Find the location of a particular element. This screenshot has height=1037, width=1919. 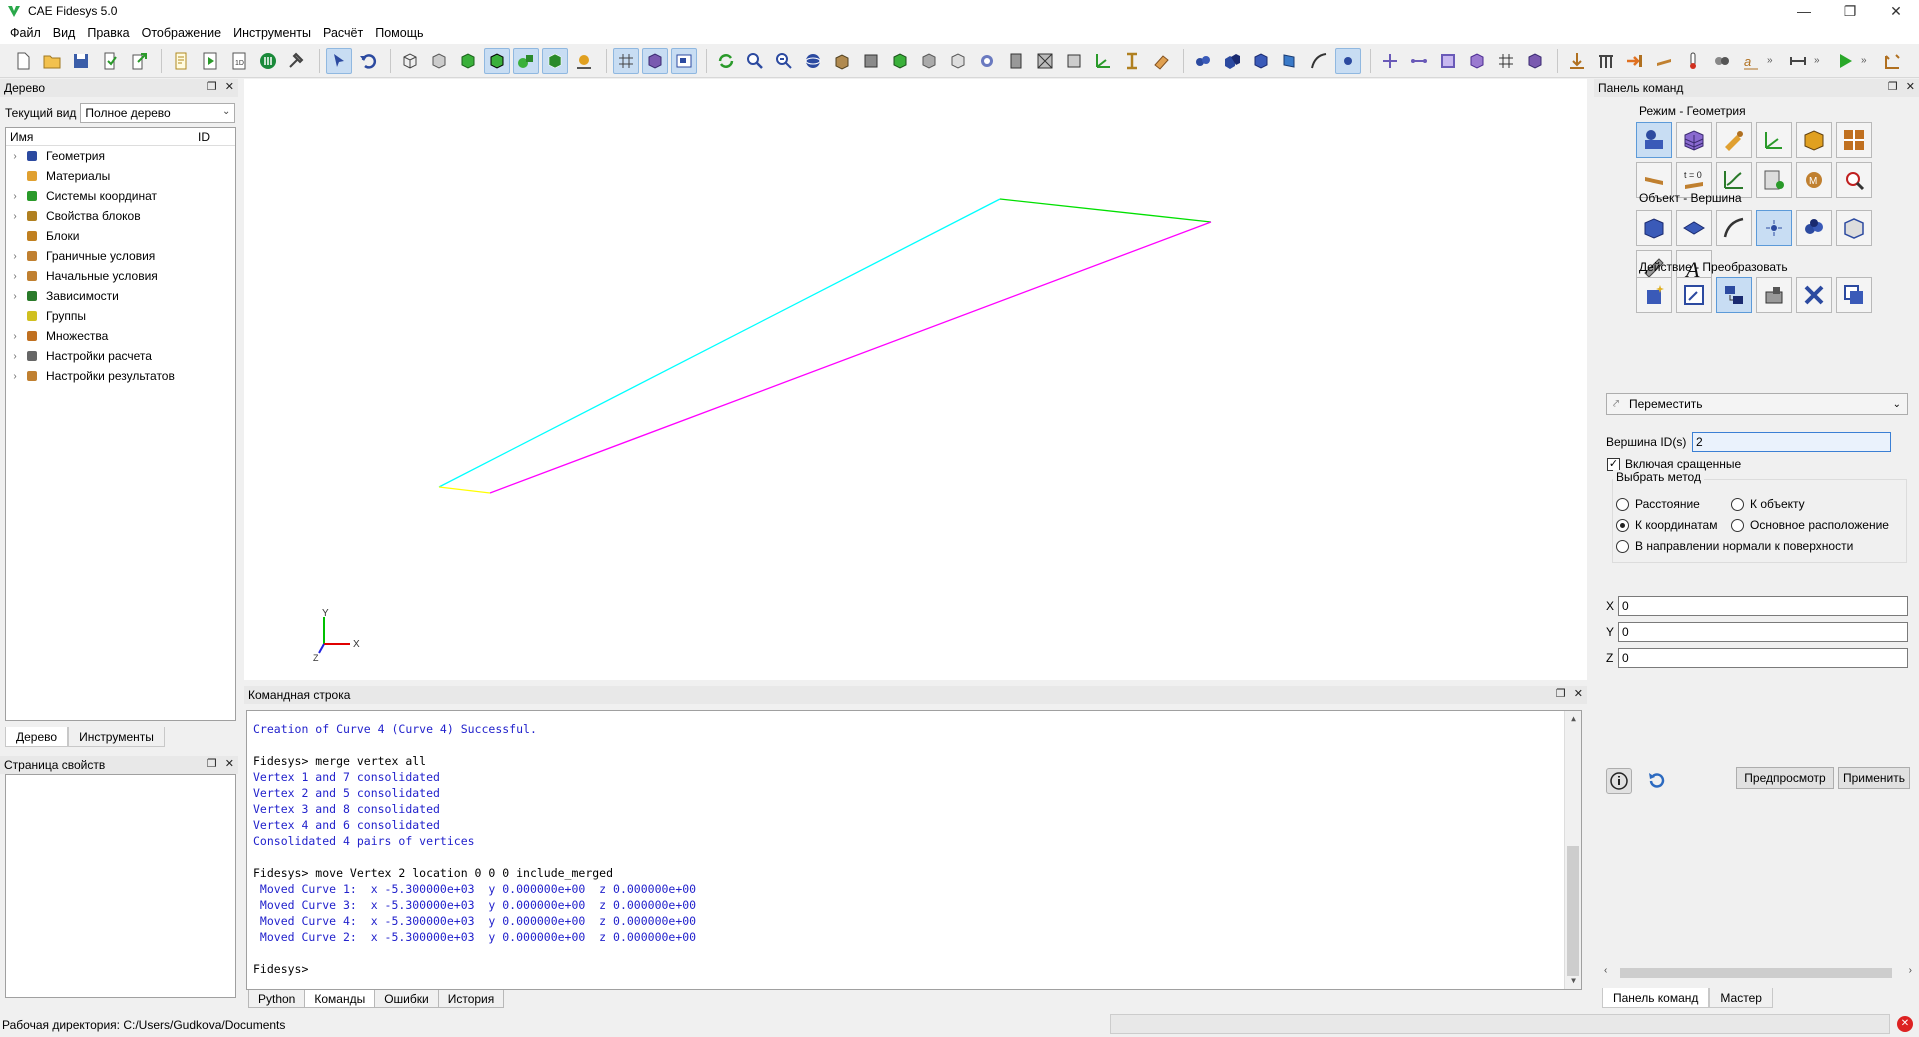

view-top-button is located at coordinates (900, 61).